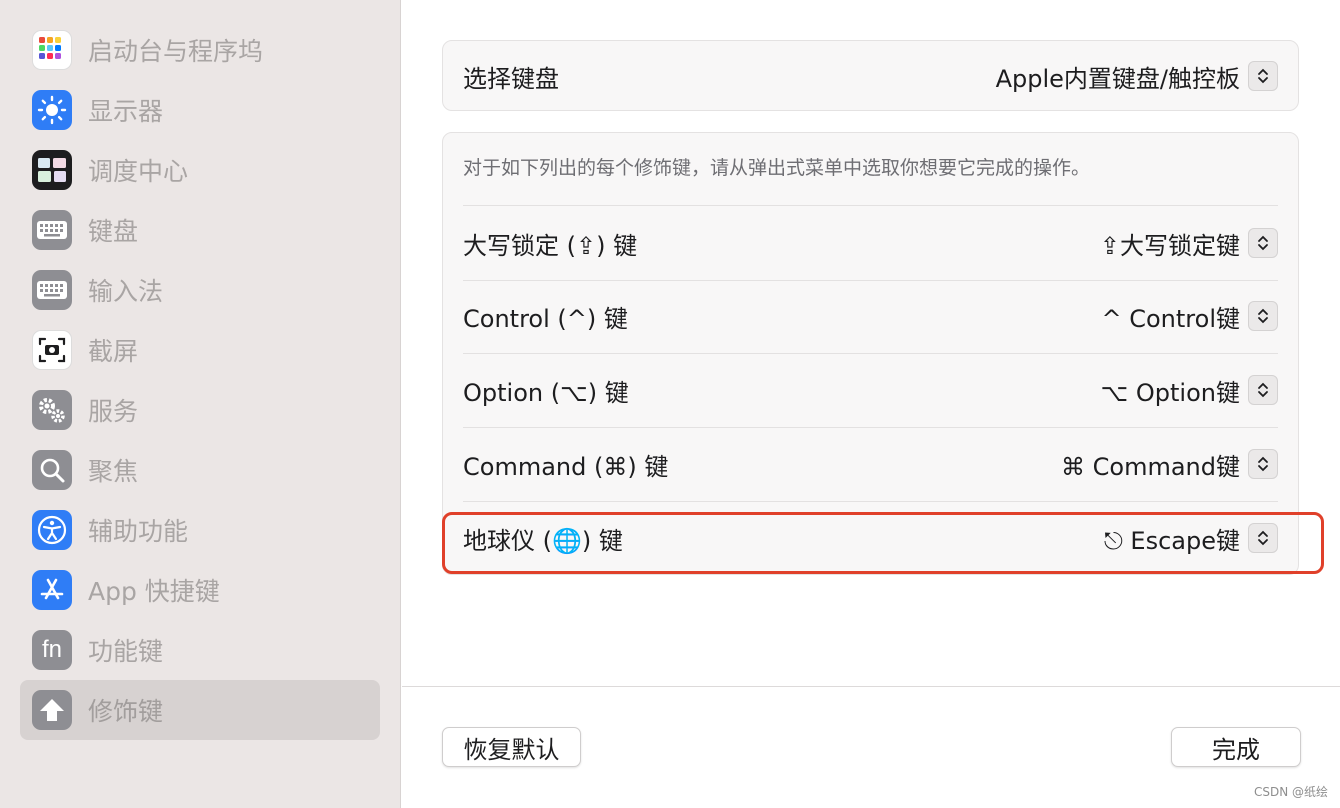 This screenshot has height=808, width=1340. Describe the element at coordinates (52, 410) in the screenshot. I see `services-gears-icon` at that location.